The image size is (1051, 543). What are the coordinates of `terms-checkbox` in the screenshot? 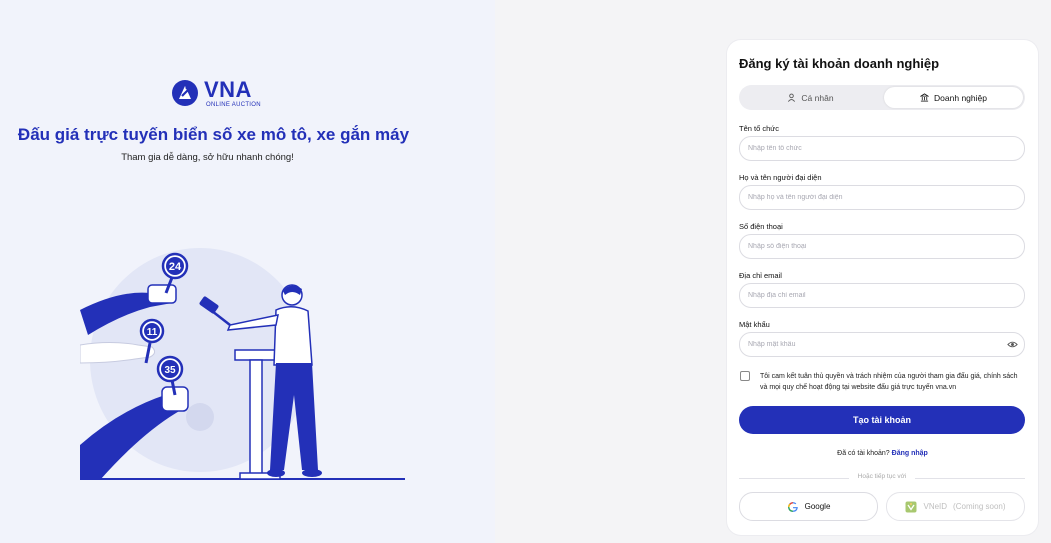 It's located at (745, 376).